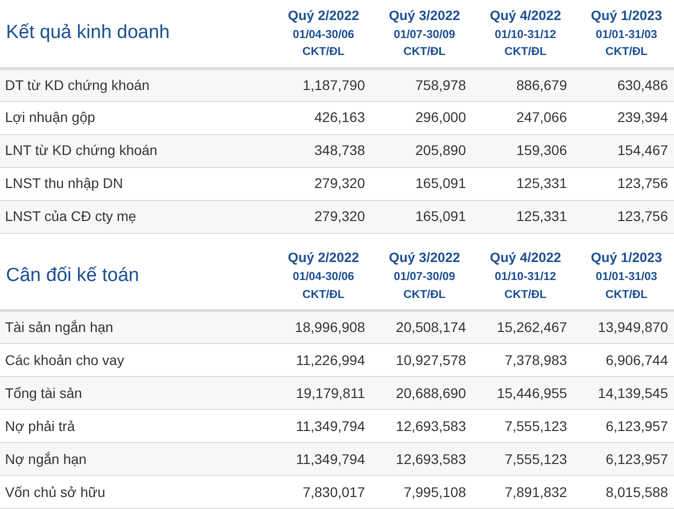 Image resolution: width=674 pixels, height=509 pixels. What do you see at coordinates (135, 393) in the screenshot?
I see `row-label: Tổng tài sản` at bounding box center [135, 393].